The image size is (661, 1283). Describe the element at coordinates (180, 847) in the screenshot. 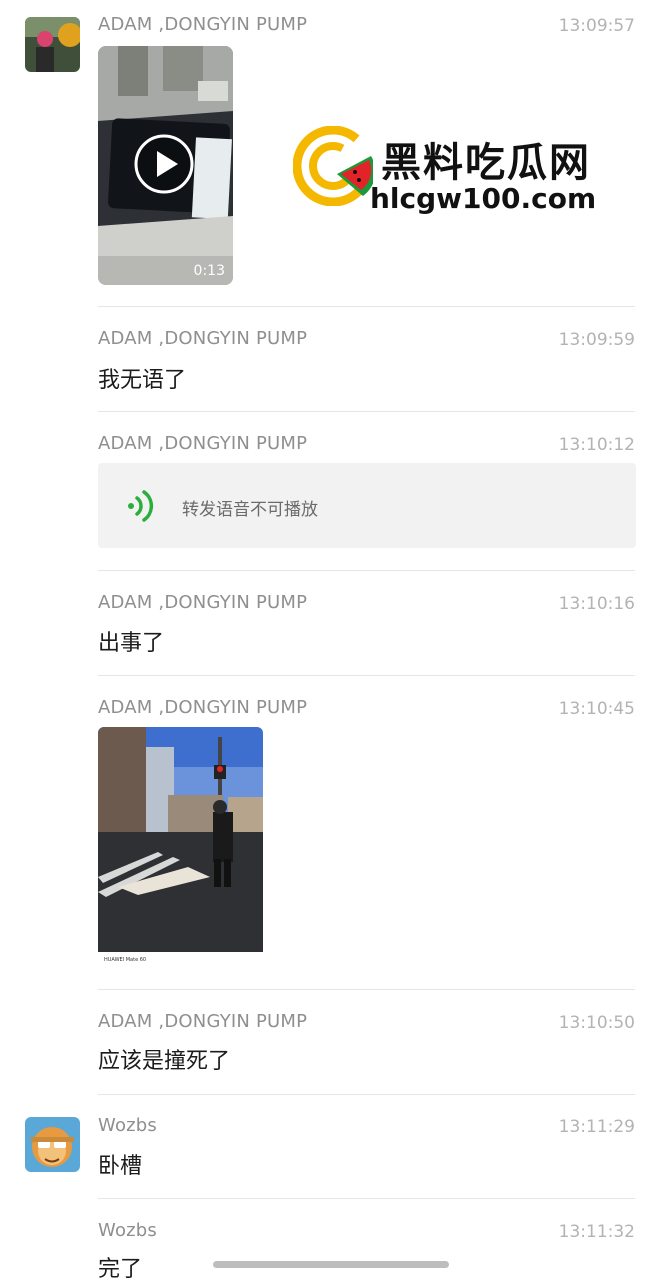

I see `image-message-thumbnail: HUAWEI Mate 60` at that location.